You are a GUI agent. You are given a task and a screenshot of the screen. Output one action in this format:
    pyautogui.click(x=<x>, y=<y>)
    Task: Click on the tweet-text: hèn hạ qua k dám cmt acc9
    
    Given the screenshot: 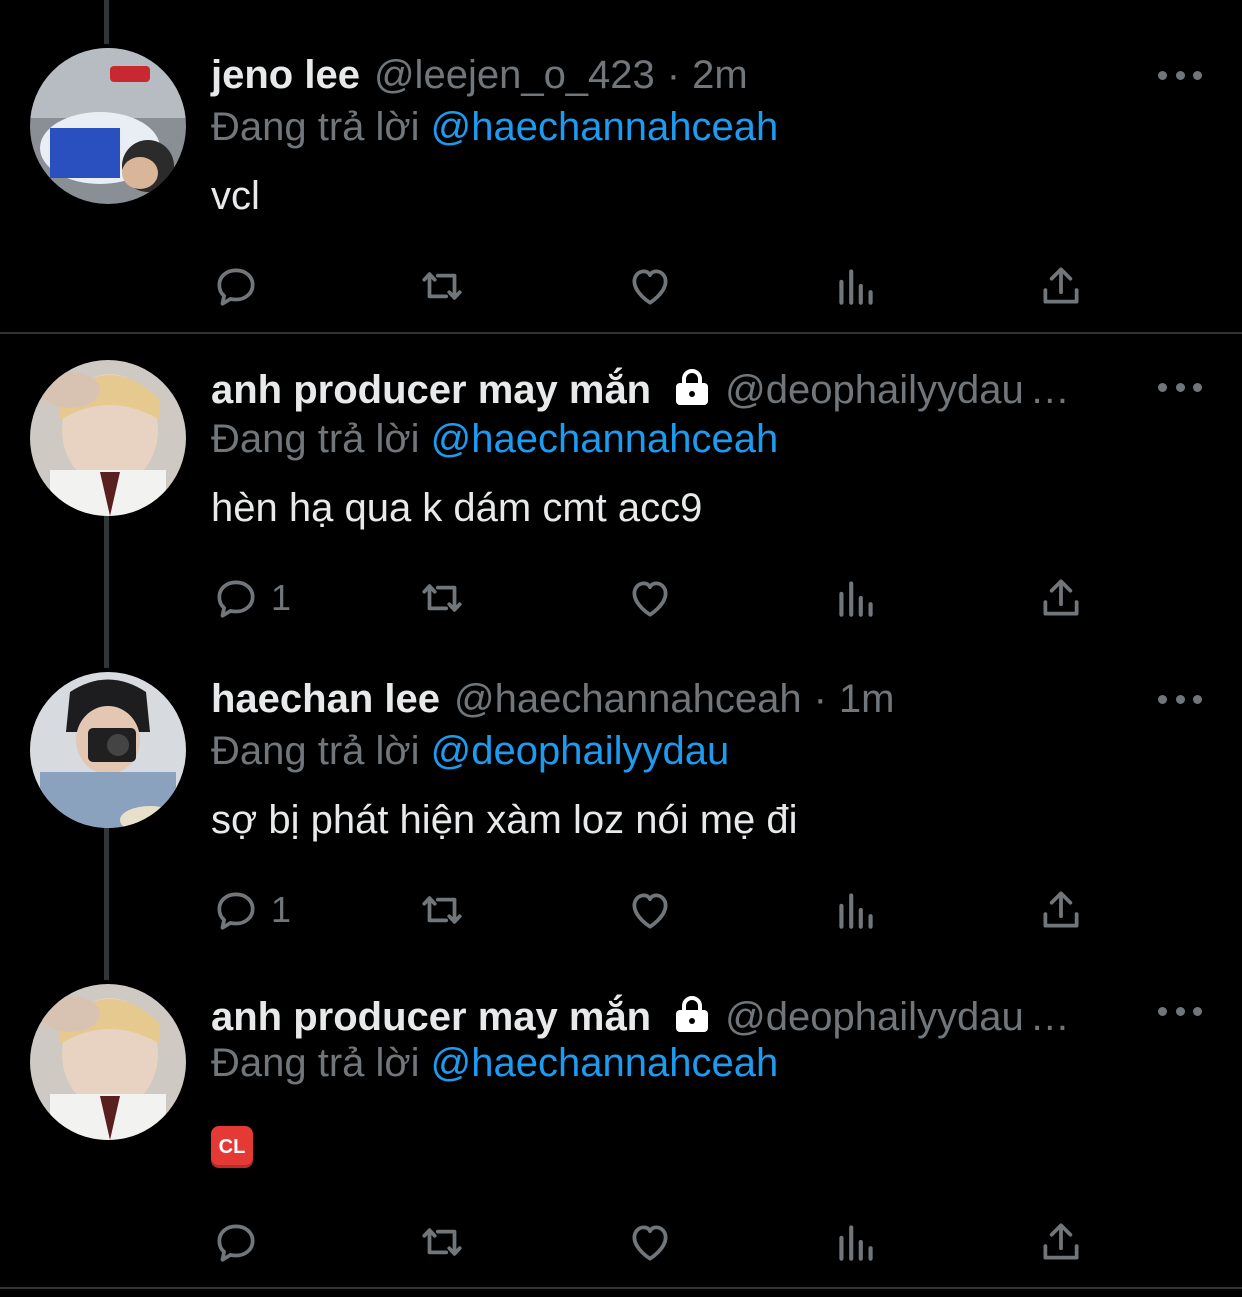 What is the action you would take?
    pyautogui.click(x=457, y=508)
    